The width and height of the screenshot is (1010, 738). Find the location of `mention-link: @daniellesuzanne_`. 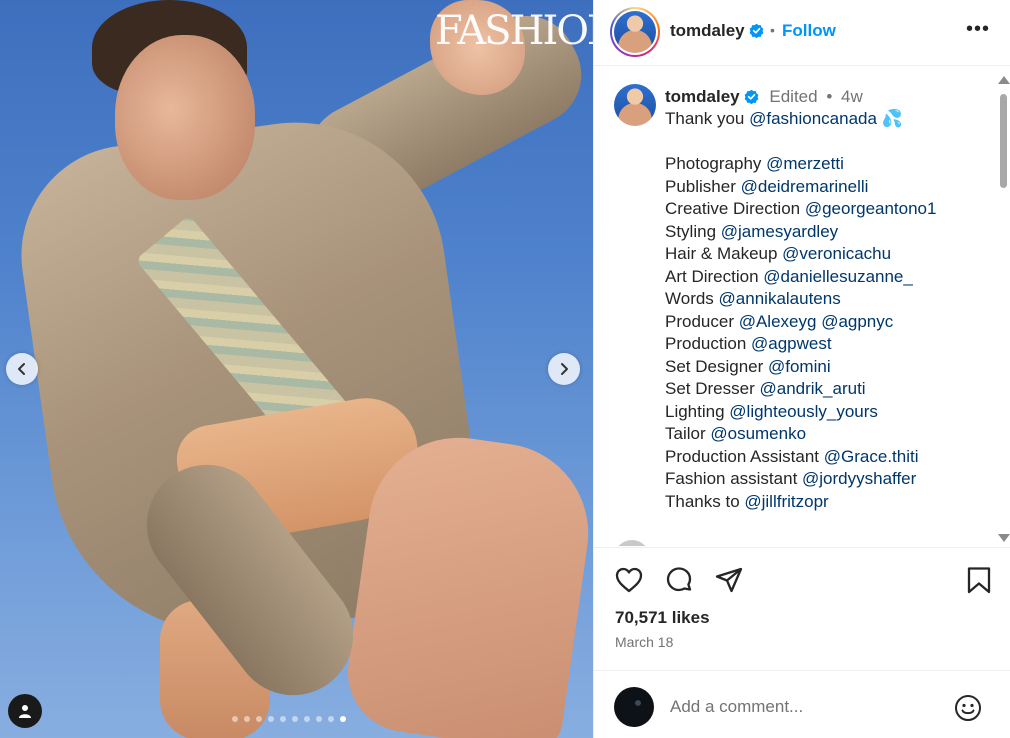

mention-link: @daniellesuzanne_ is located at coordinates (838, 276).